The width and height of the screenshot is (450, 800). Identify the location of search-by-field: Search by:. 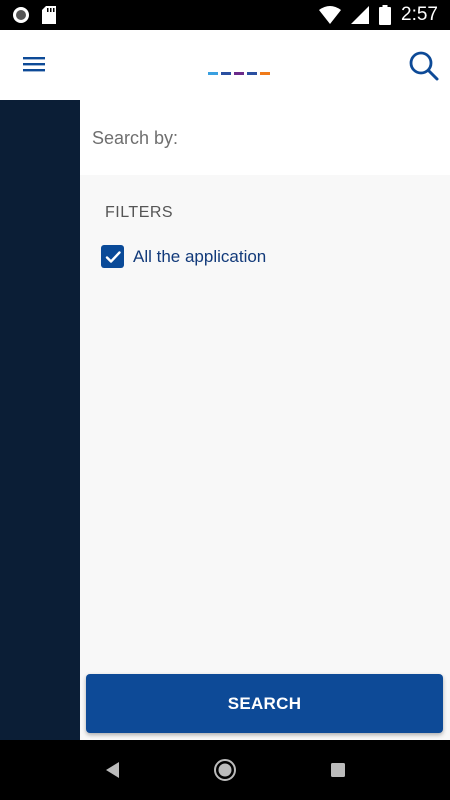
(265, 137).